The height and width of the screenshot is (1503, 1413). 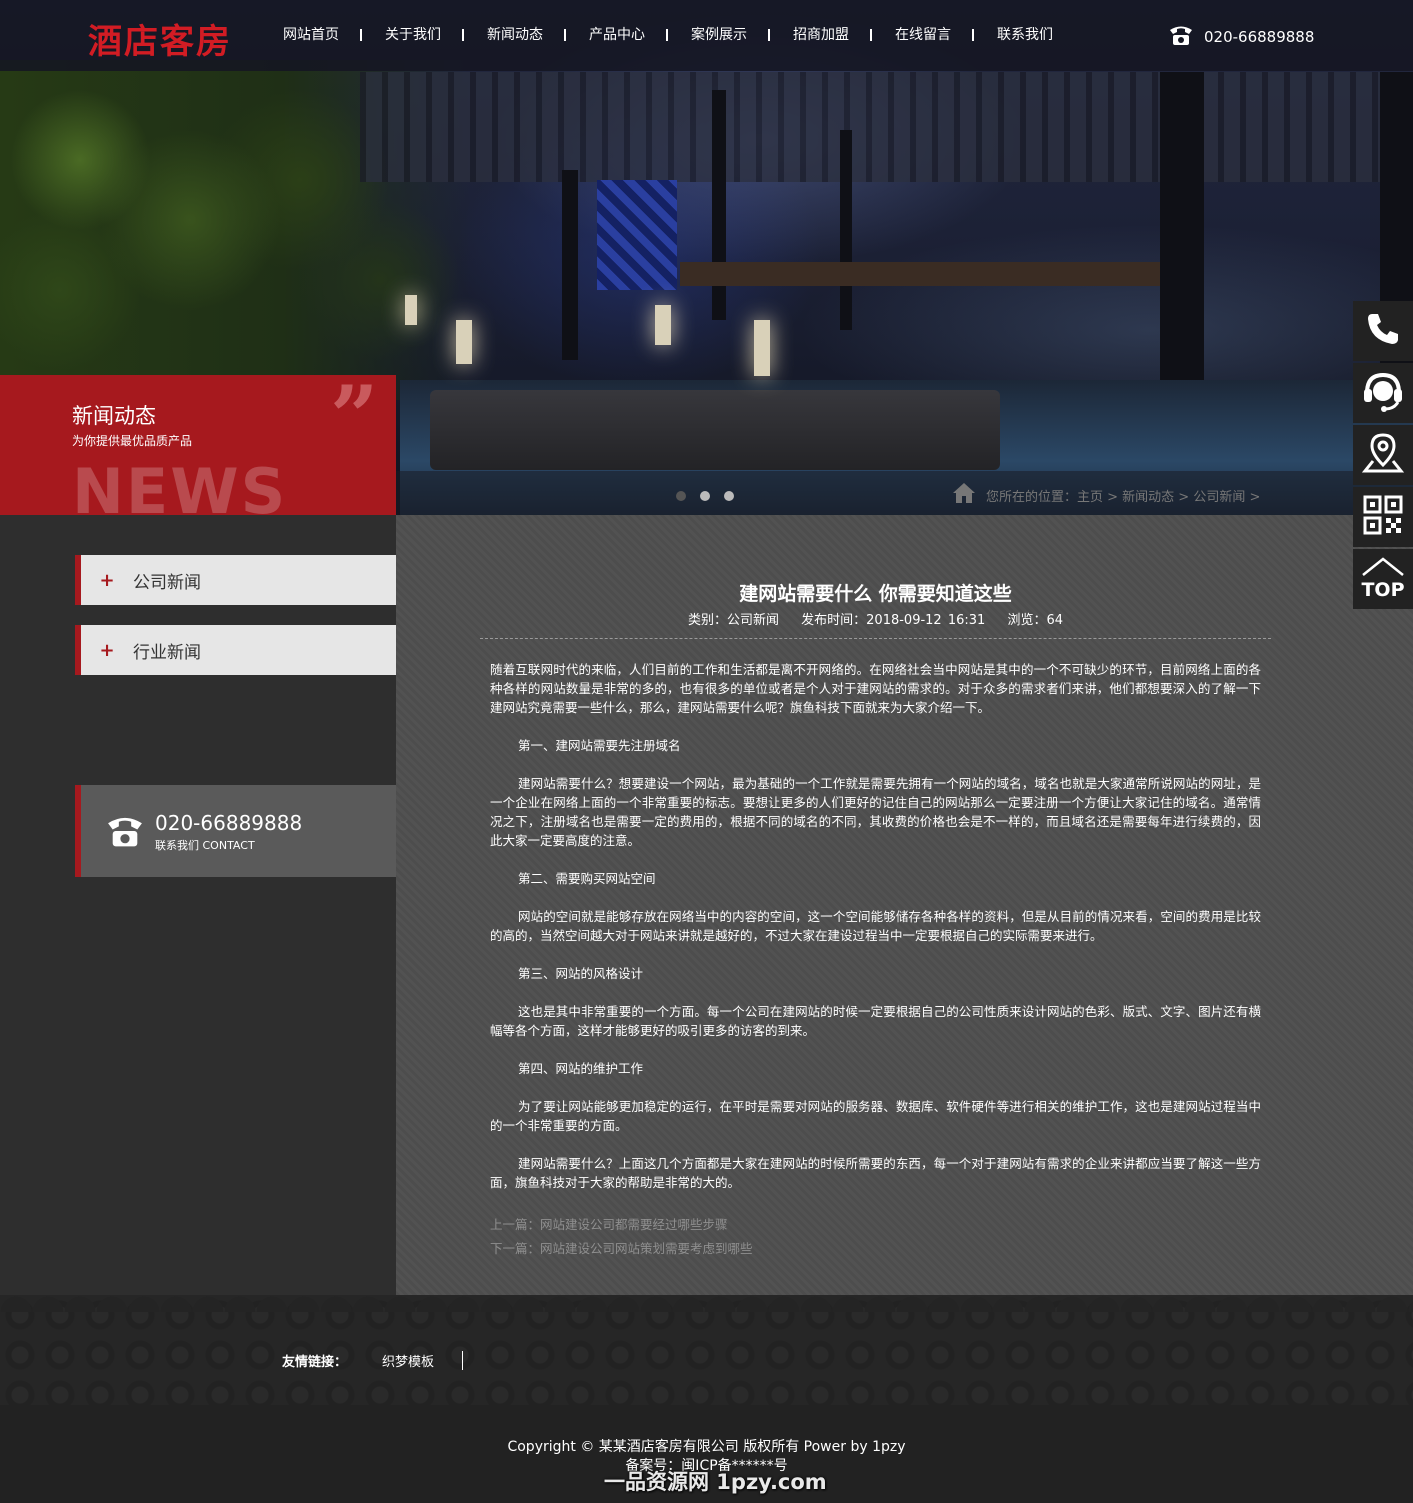 I want to click on sidebar-item-company-news: + 公司新闻, so click(x=235, y=580).